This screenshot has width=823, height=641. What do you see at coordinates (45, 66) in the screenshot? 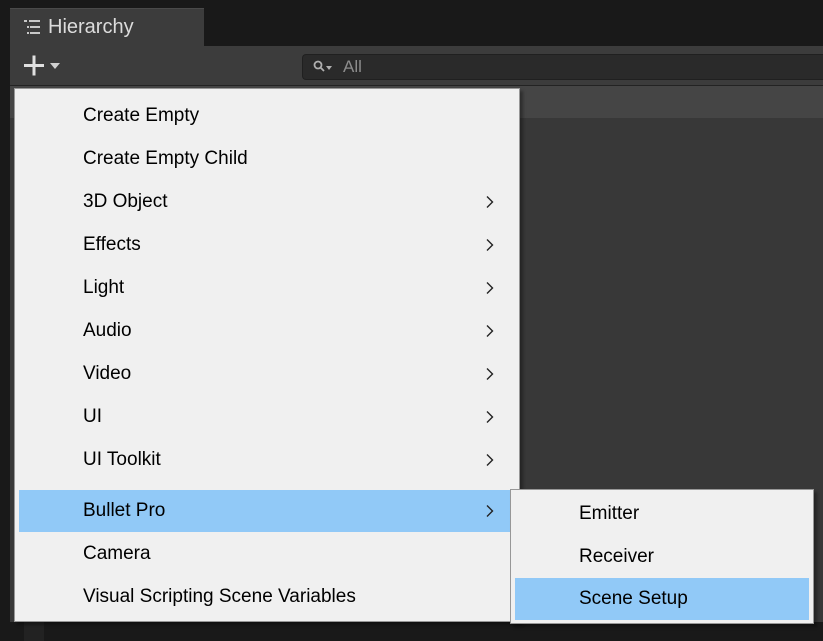
I see `plus-dropdown-icon` at bounding box center [45, 66].